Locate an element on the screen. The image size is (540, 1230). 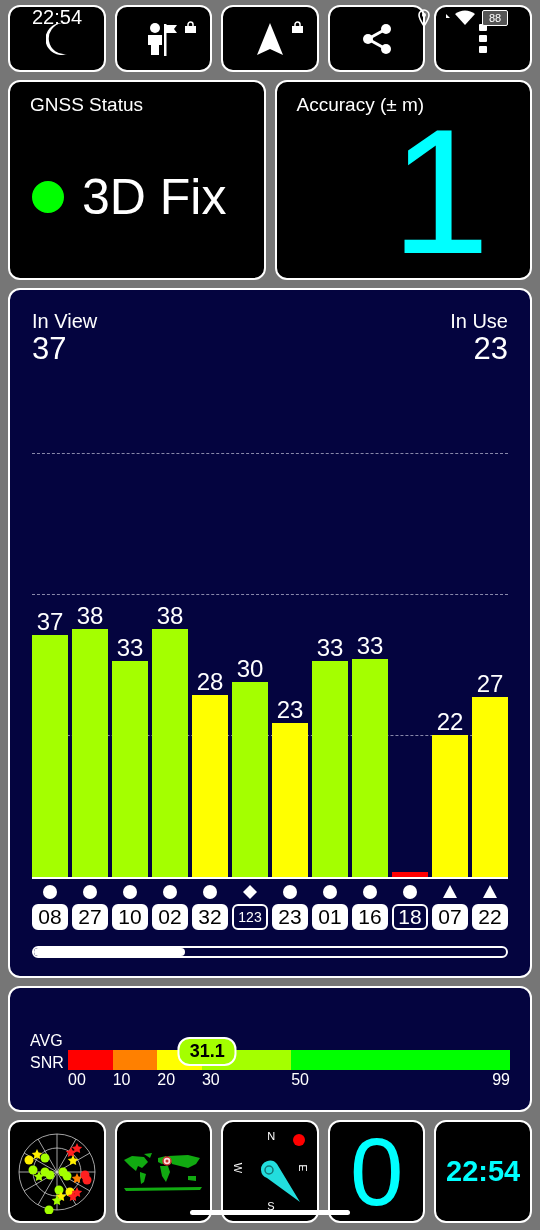
location-pin-icon is located at coordinates (424, 18).